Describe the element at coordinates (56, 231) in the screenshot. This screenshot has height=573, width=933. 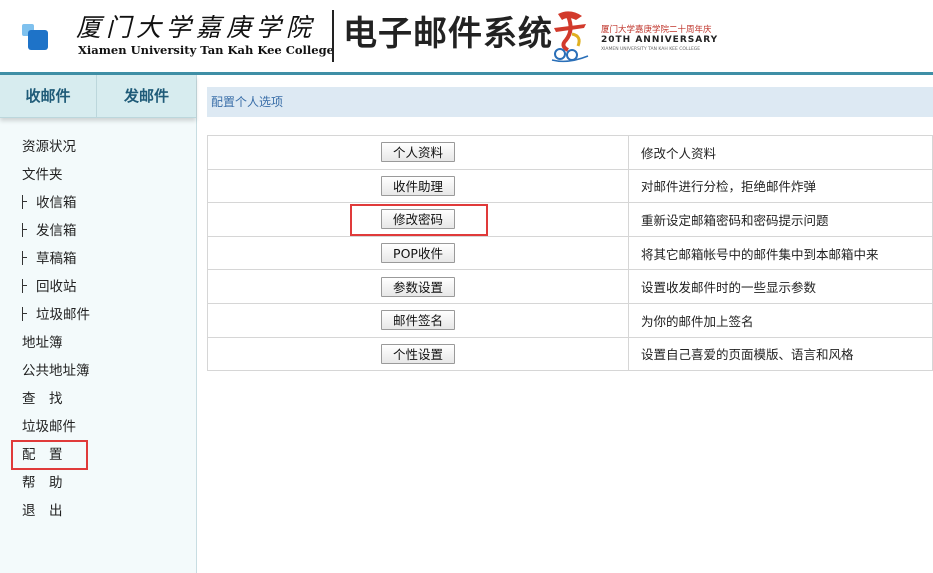
I see `sidebar-item-label: 发信箱` at that location.